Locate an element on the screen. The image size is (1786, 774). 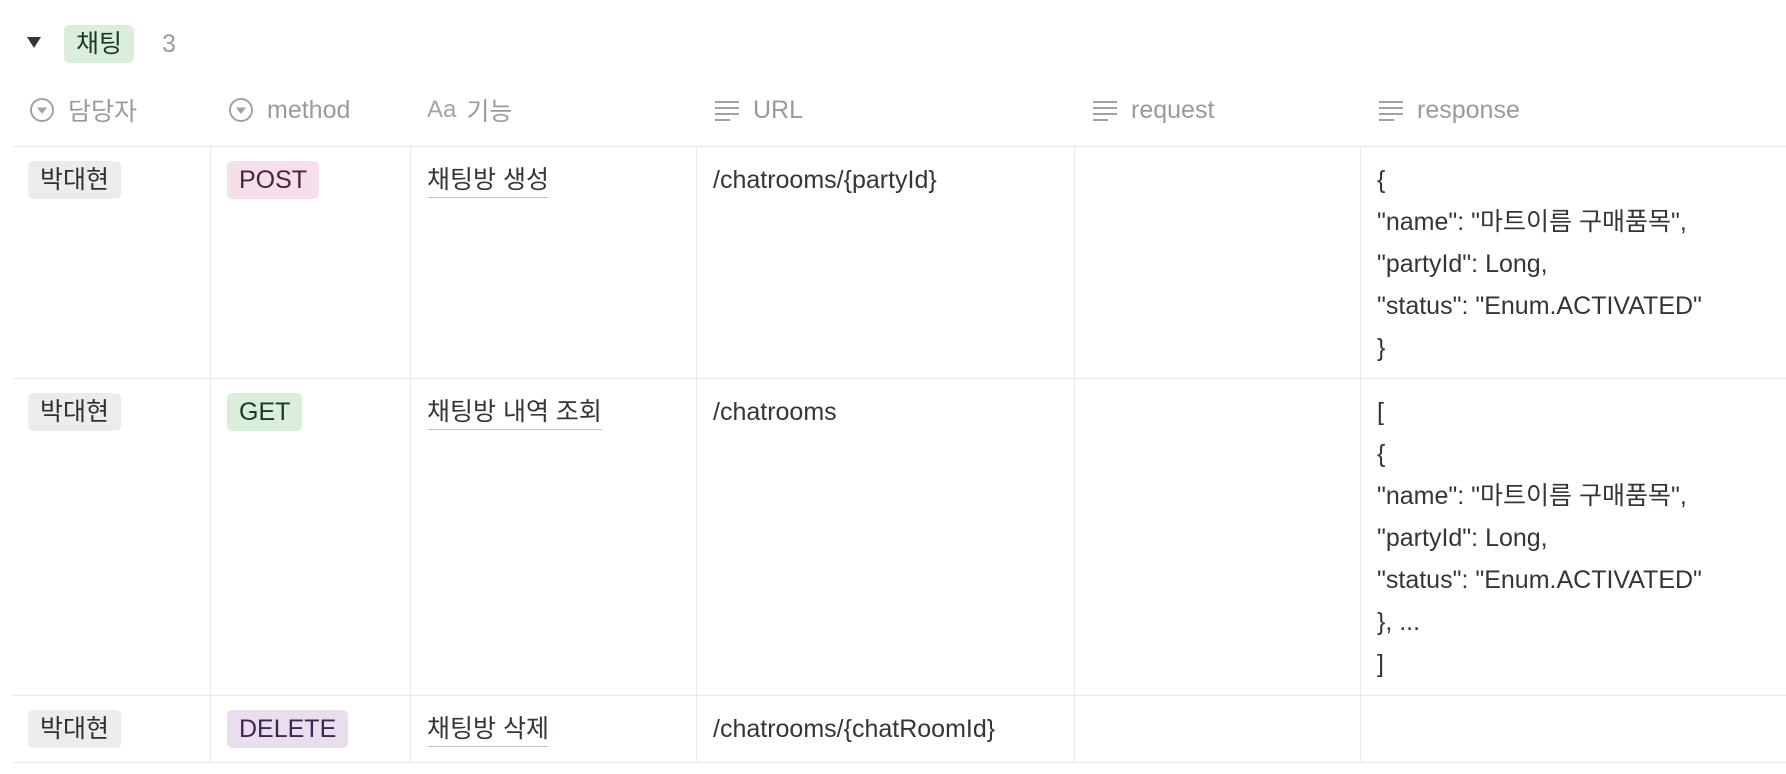
cell-url: /chatrooms/{chatRoomId} is located at coordinates (886, 729).